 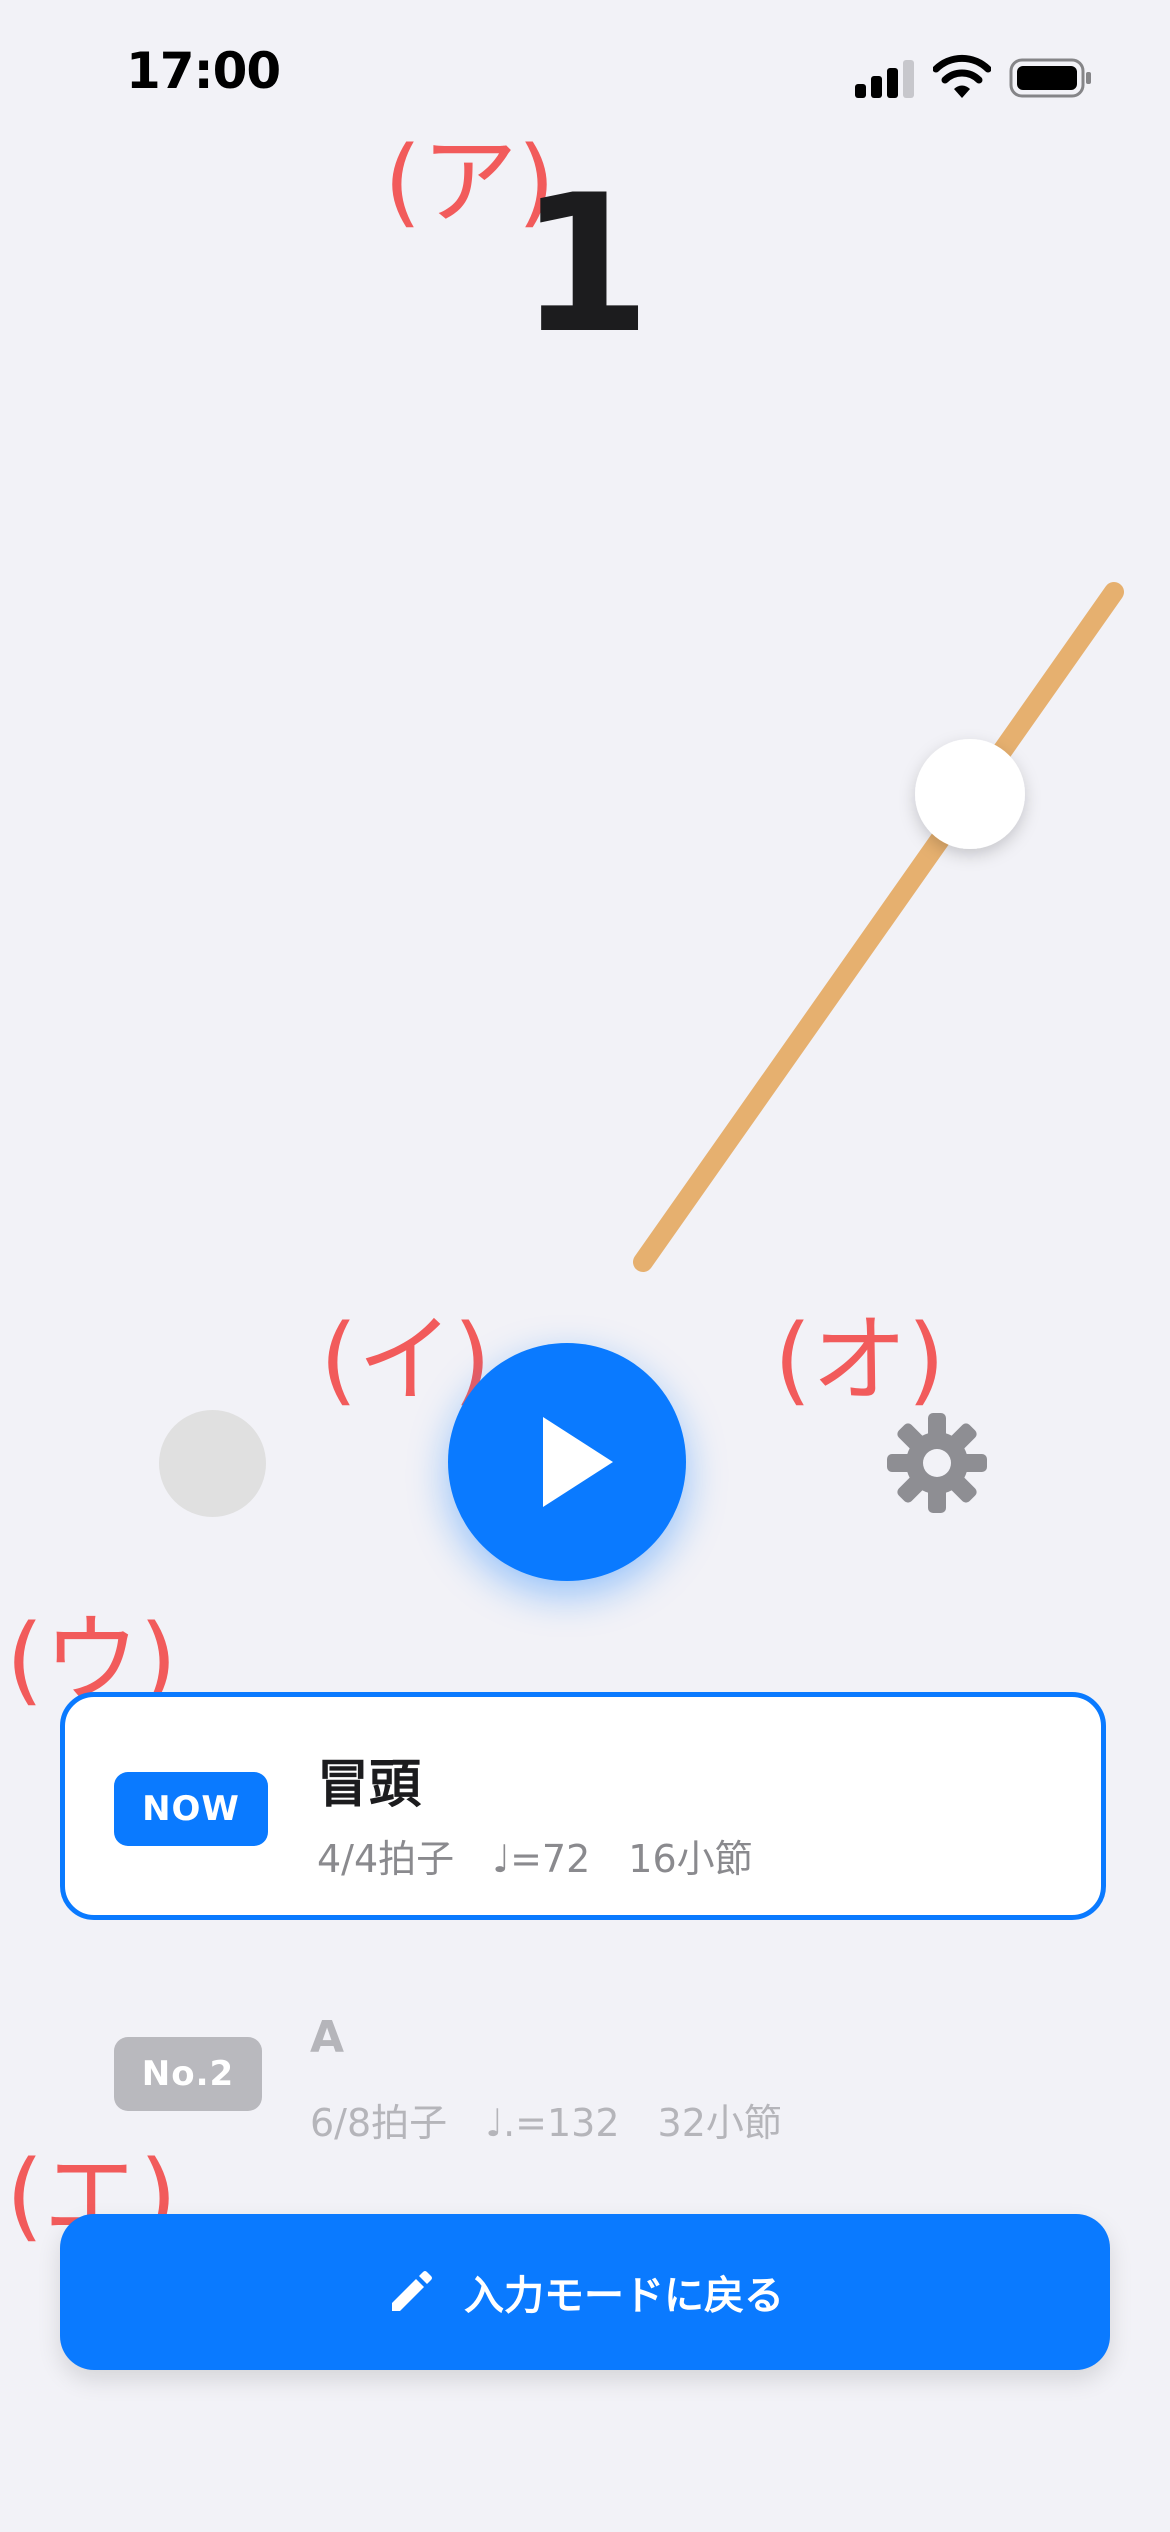 What do you see at coordinates (859, 1360) in the screenshot?
I see `annotation-o: (オ)` at bounding box center [859, 1360].